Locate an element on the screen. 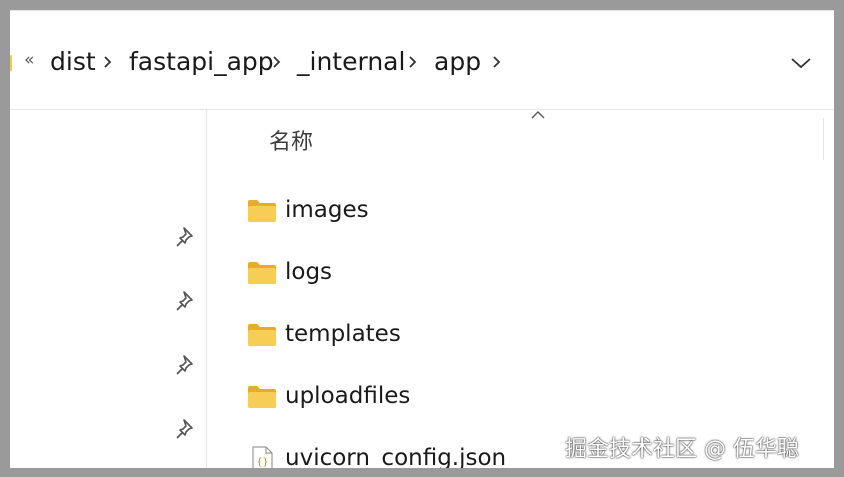 The width and height of the screenshot is (844, 477). sort-ascending-icon is located at coordinates (538, 115).